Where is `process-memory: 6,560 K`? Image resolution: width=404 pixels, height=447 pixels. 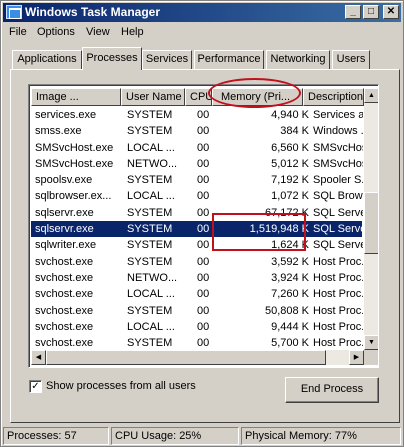
process-memory: 6,560 K is located at coordinates (290, 147).